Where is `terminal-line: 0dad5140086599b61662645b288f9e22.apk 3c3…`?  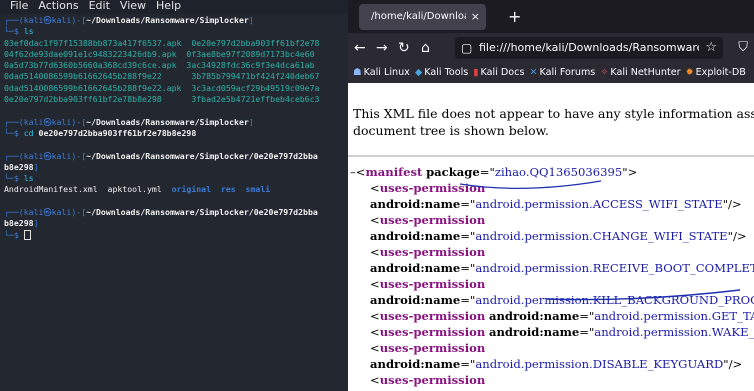 terminal-line: 0dad5140086599b61662645b288f9e22.apk 3c3… is located at coordinates (176, 88).